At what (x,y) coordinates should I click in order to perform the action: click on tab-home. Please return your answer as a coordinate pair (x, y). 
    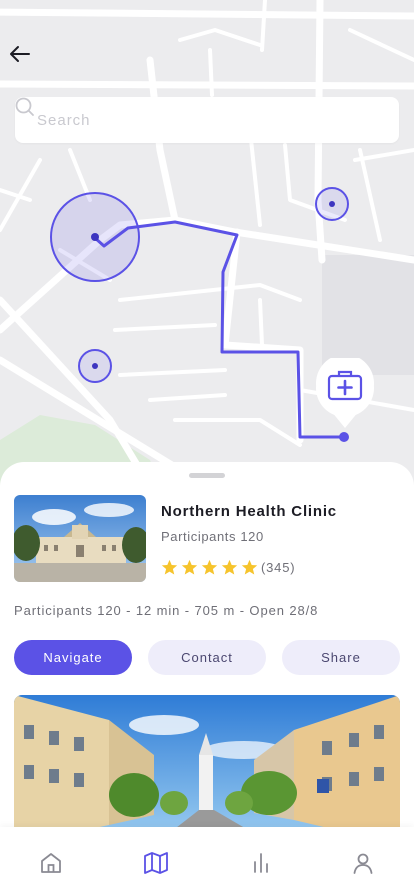
    Looking at the image, I should click on (51, 863).